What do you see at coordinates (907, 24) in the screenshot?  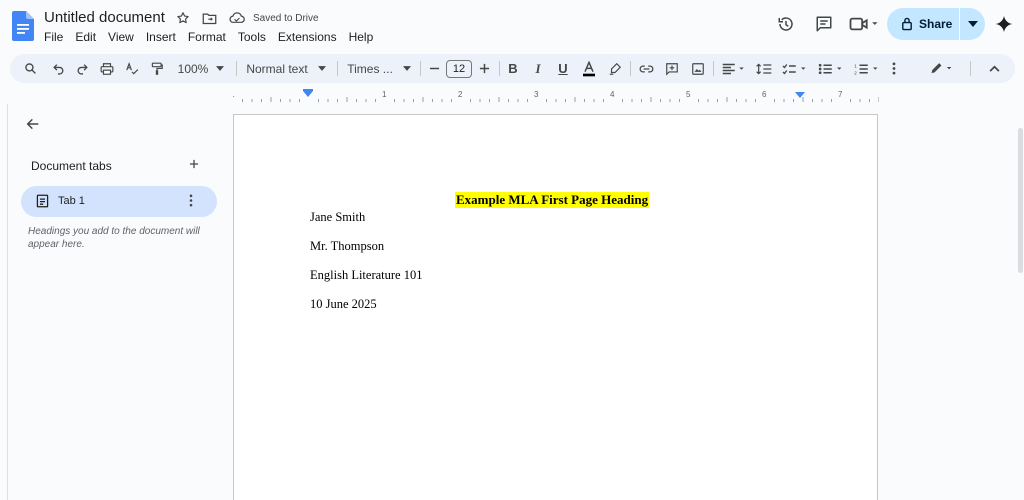 I see `lock-icon` at bounding box center [907, 24].